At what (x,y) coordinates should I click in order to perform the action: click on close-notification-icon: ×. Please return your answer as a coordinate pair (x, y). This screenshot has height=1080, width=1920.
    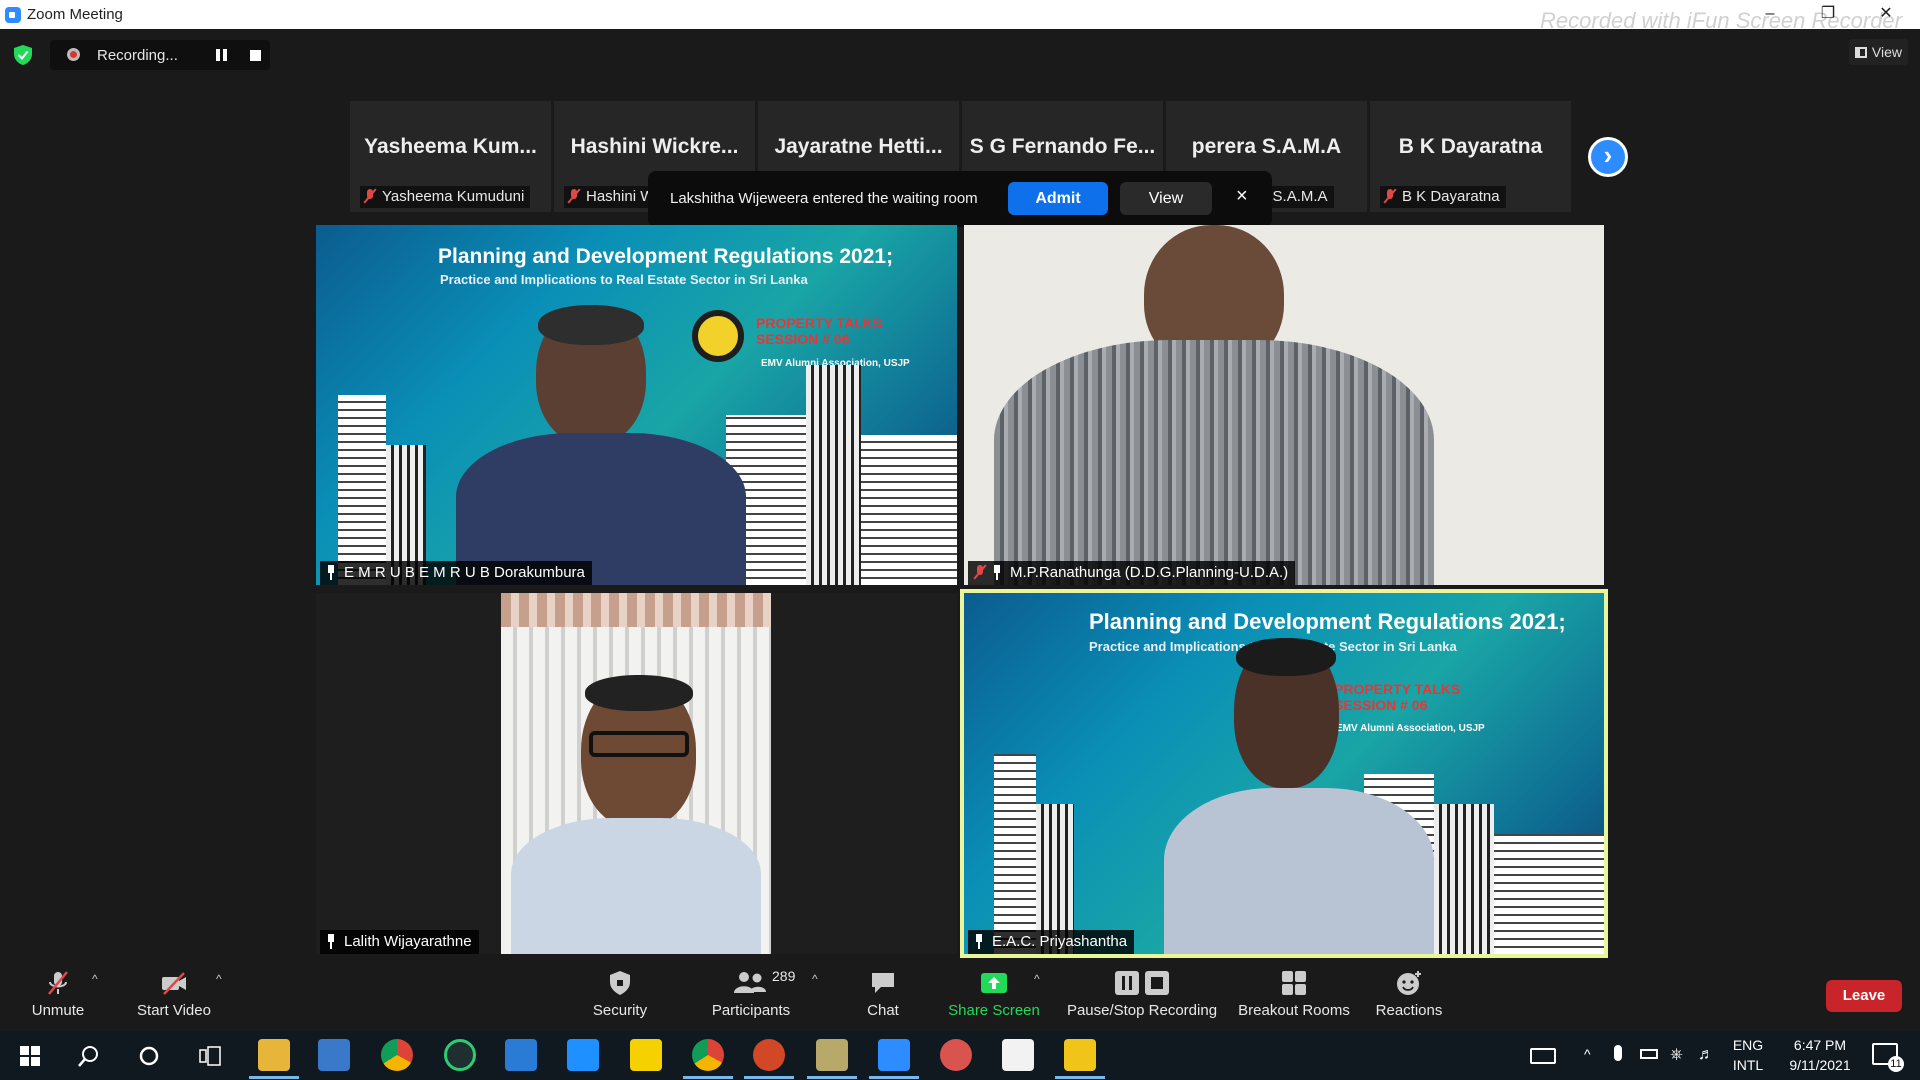
    Looking at the image, I should click on (1242, 196).